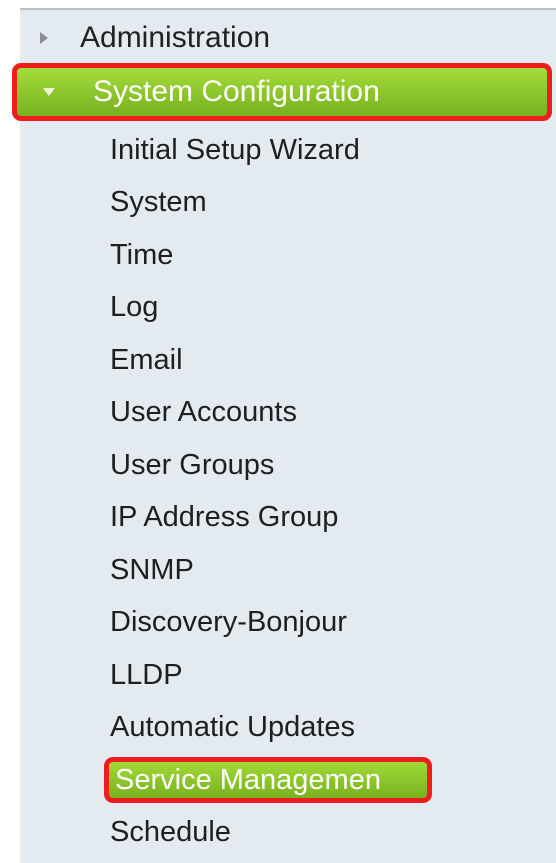 This screenshot has width=556, height=863. Describe the element at coordinates (271, 570) in the screenshot. I see `submenu-item-snmp: SNMP` at that location.